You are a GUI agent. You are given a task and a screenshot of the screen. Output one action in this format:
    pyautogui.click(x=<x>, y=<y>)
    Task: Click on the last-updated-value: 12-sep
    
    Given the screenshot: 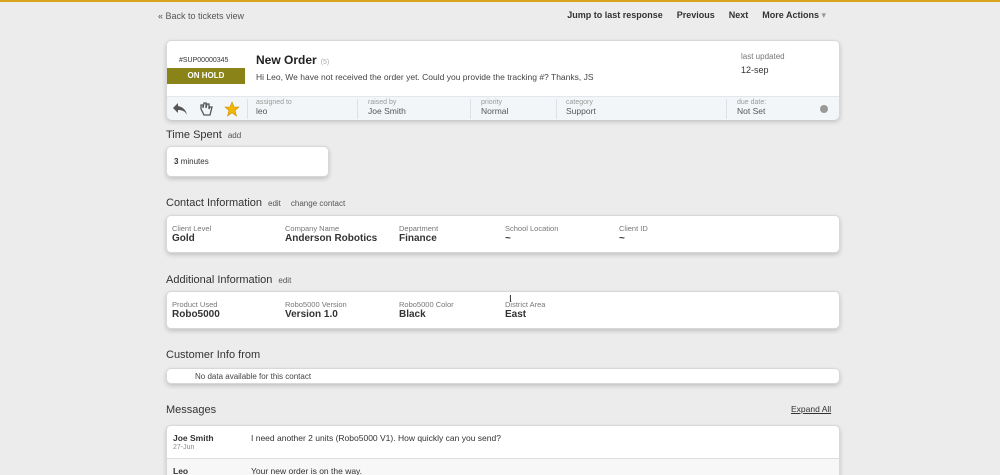 What is the action you would take?
    pyautogui.click(x=755, y=70)
    